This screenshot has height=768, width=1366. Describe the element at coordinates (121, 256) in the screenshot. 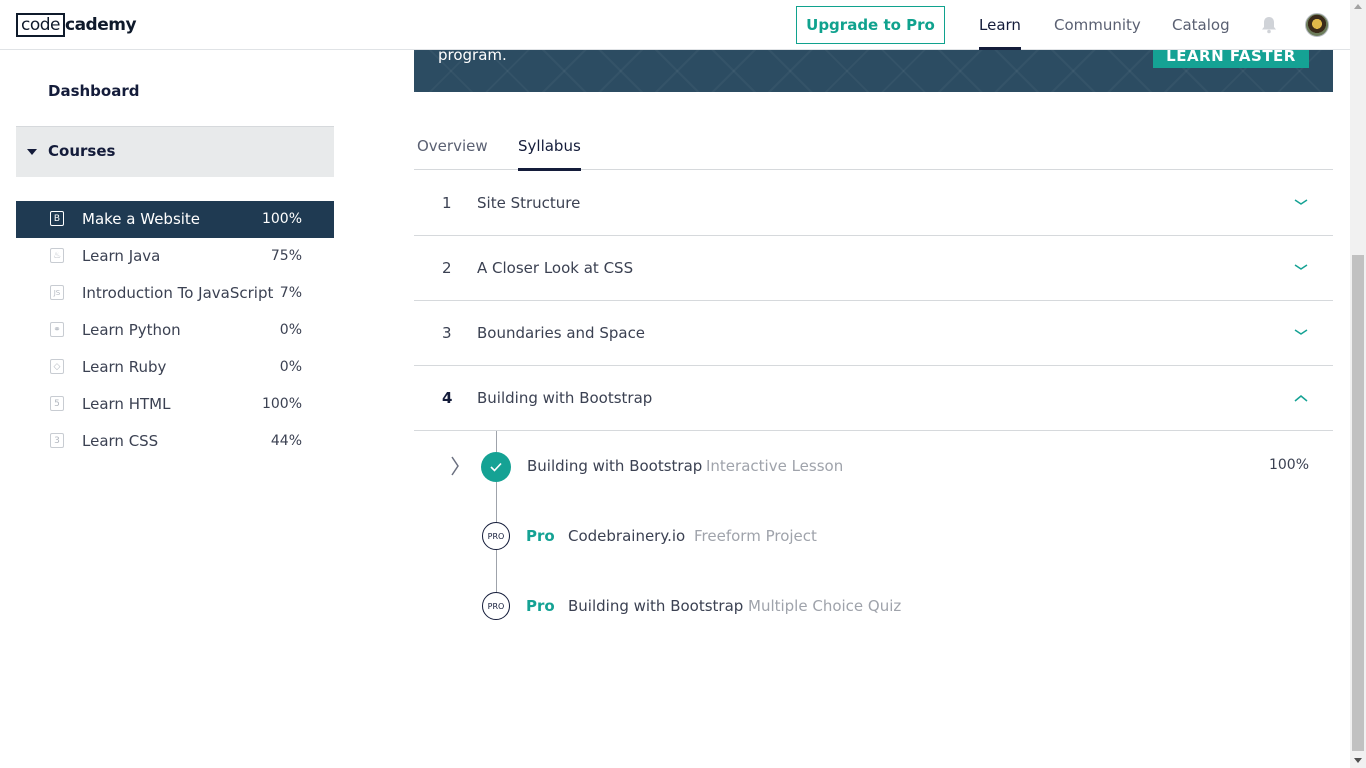

I see `course-name: Learn Java` at that location.